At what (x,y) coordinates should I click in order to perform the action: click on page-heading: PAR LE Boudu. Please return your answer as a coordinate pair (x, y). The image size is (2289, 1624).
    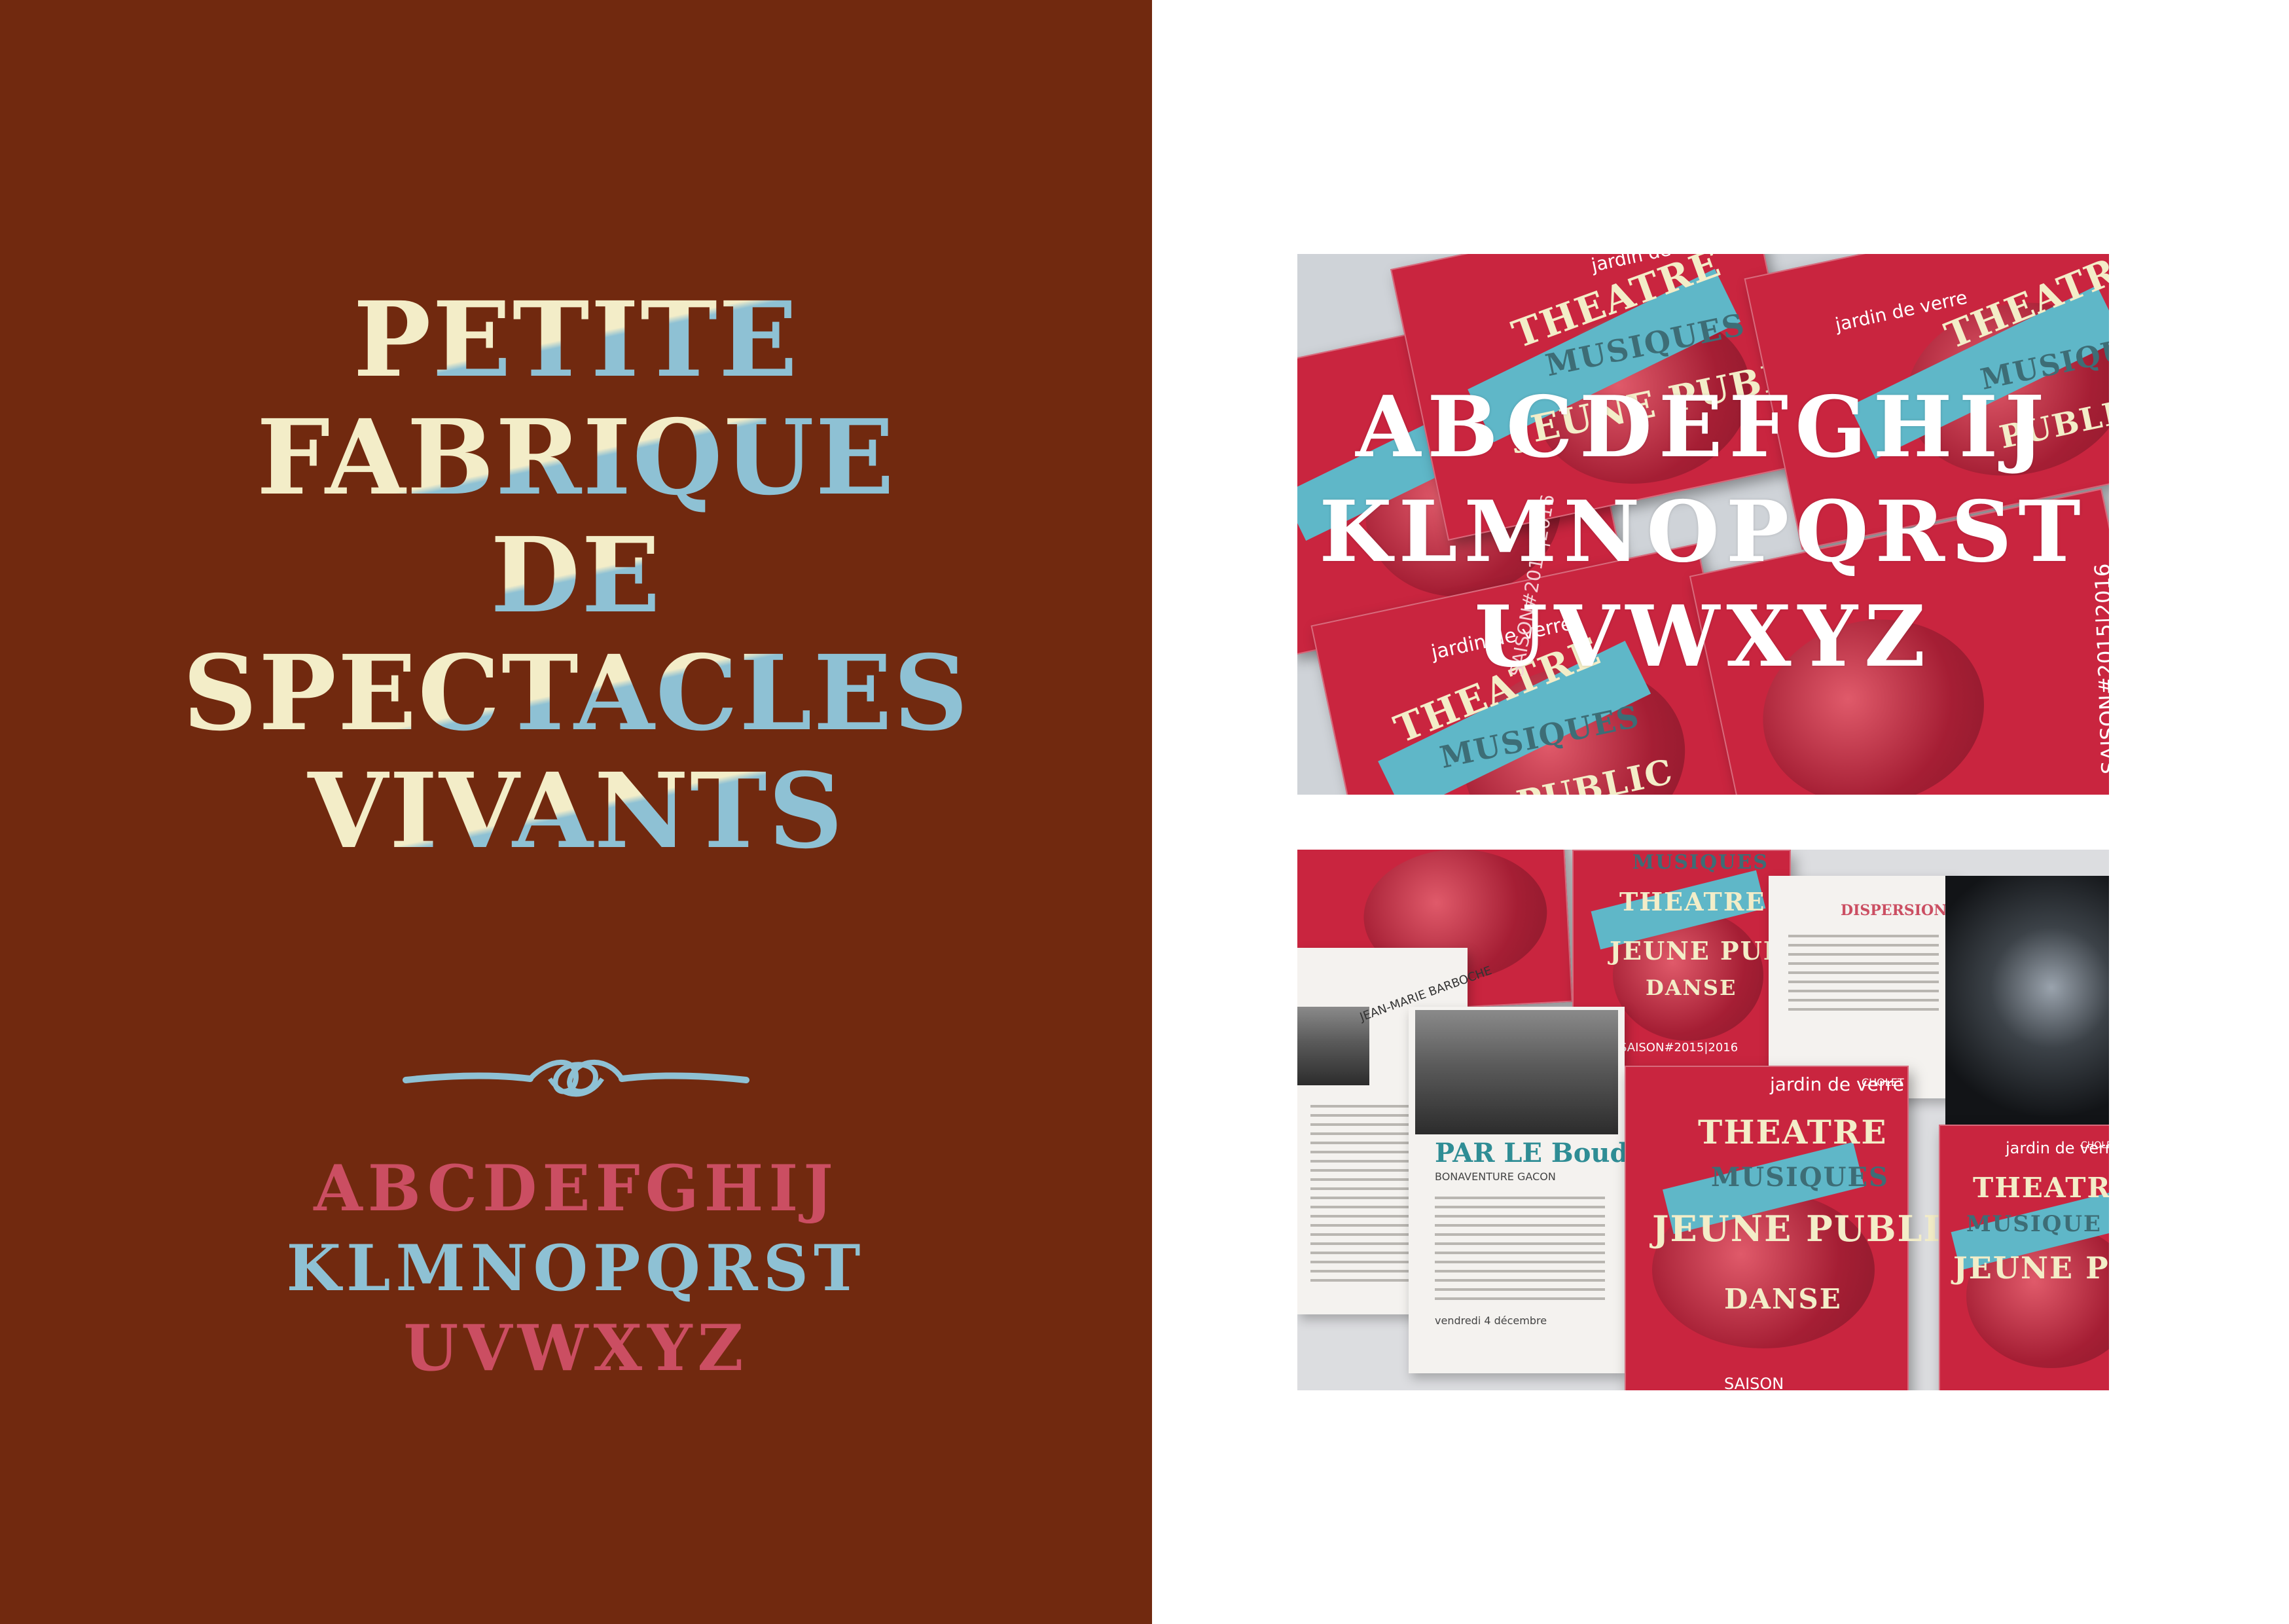
    Looking at the image, I should click on (1541, 1153).